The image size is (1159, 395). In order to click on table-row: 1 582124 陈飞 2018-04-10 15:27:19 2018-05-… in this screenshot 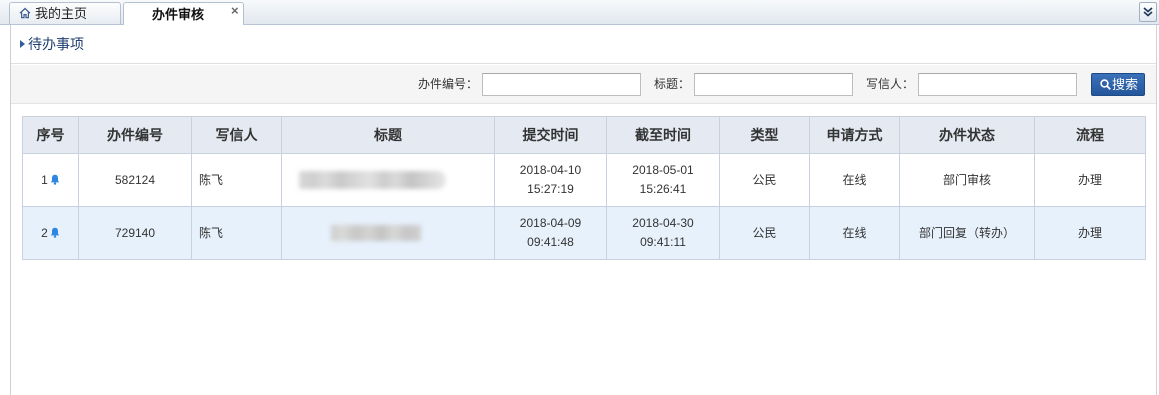, I will do `click(584, 180)`.